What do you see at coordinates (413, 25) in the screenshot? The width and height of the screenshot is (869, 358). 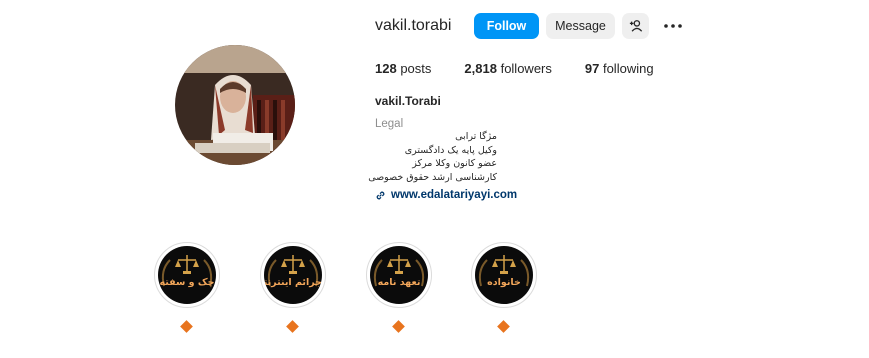 I see `profile-username: vakil.torabi` at bounding box center [413, 25].